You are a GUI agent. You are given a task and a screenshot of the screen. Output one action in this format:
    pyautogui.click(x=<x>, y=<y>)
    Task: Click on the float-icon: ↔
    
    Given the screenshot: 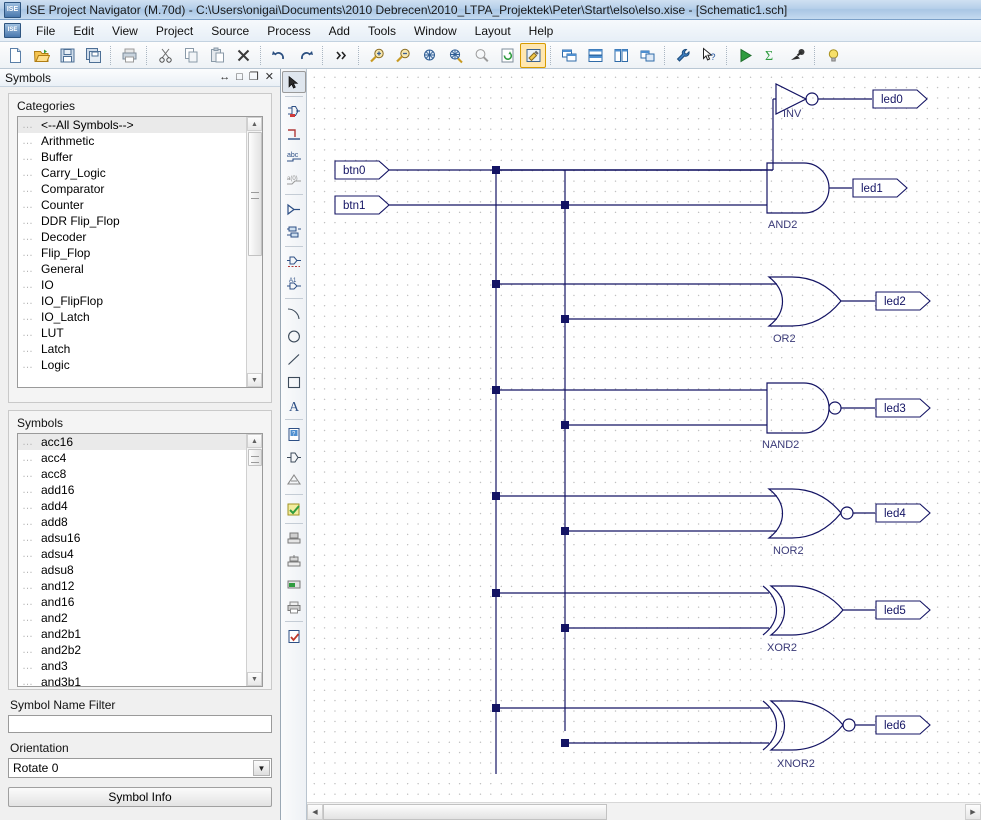 What is the action you would take?
    pyautogui.click(x=224, y=77)
    